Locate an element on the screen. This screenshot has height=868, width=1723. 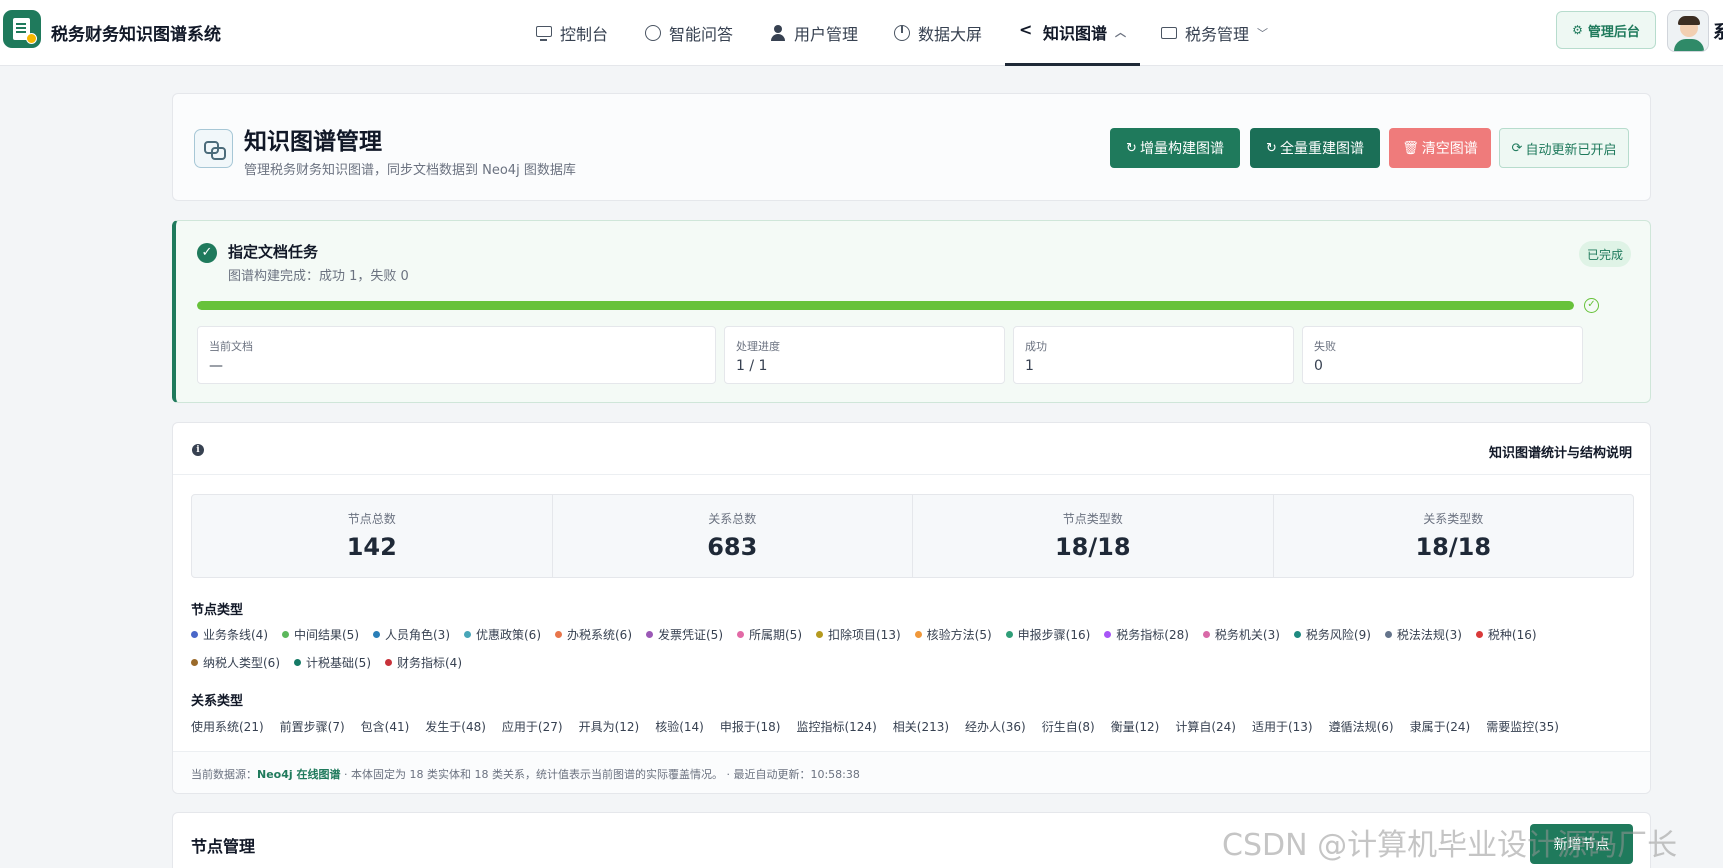
task-summary: 图谱构建完成：成功 1，失败 0 is located at coordinates (318, 276).